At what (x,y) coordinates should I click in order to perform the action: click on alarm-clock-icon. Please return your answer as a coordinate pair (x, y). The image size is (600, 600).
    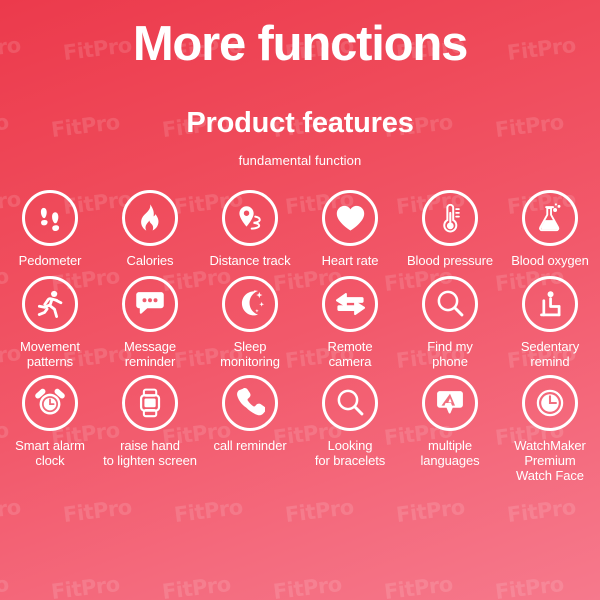
    Looking at the image, I should click on (50, 402).